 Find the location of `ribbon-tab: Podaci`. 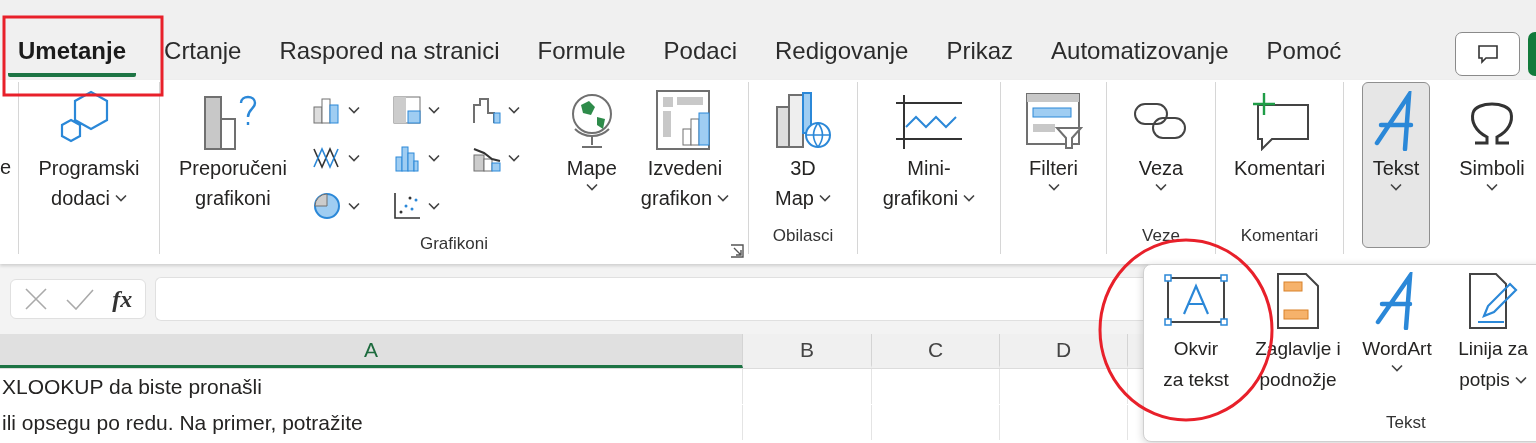

ribbon-tab: Podaci is located at coordinates (700, 53).